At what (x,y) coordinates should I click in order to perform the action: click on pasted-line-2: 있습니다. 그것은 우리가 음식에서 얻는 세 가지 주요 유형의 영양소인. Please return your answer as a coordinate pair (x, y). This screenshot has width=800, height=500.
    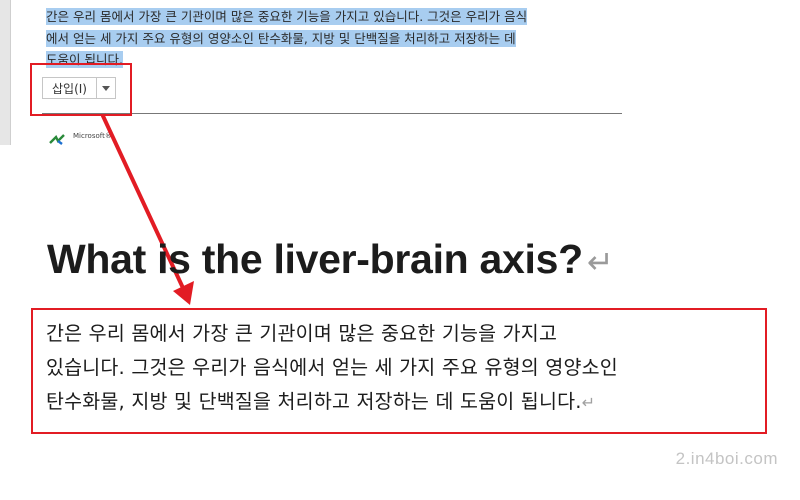
    Looking at the image, I should click on (332, 367).